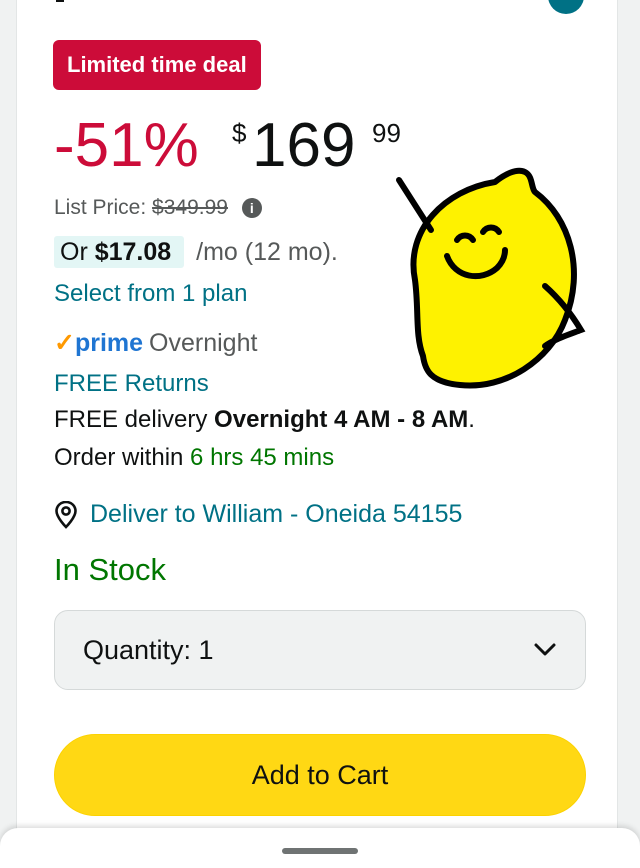 This screenshot has width=640, height=868. I want to click on overnight-label: Overnight, so click(203, 343).